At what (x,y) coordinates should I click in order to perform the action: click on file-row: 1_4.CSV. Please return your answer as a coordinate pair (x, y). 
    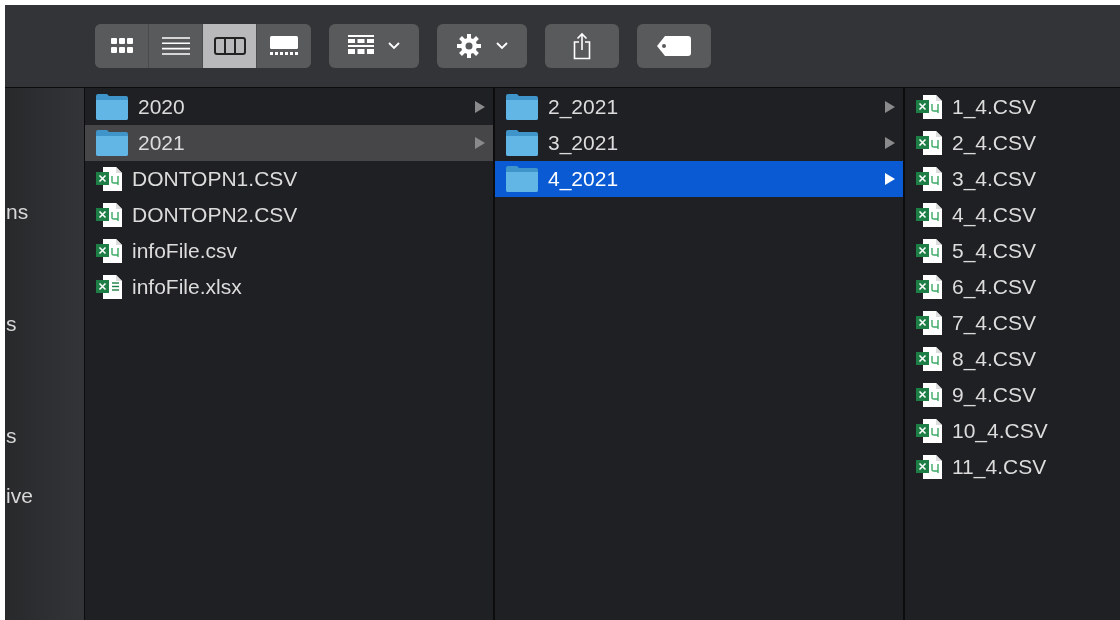
    Looking at the image, I should click on (1012, 107).